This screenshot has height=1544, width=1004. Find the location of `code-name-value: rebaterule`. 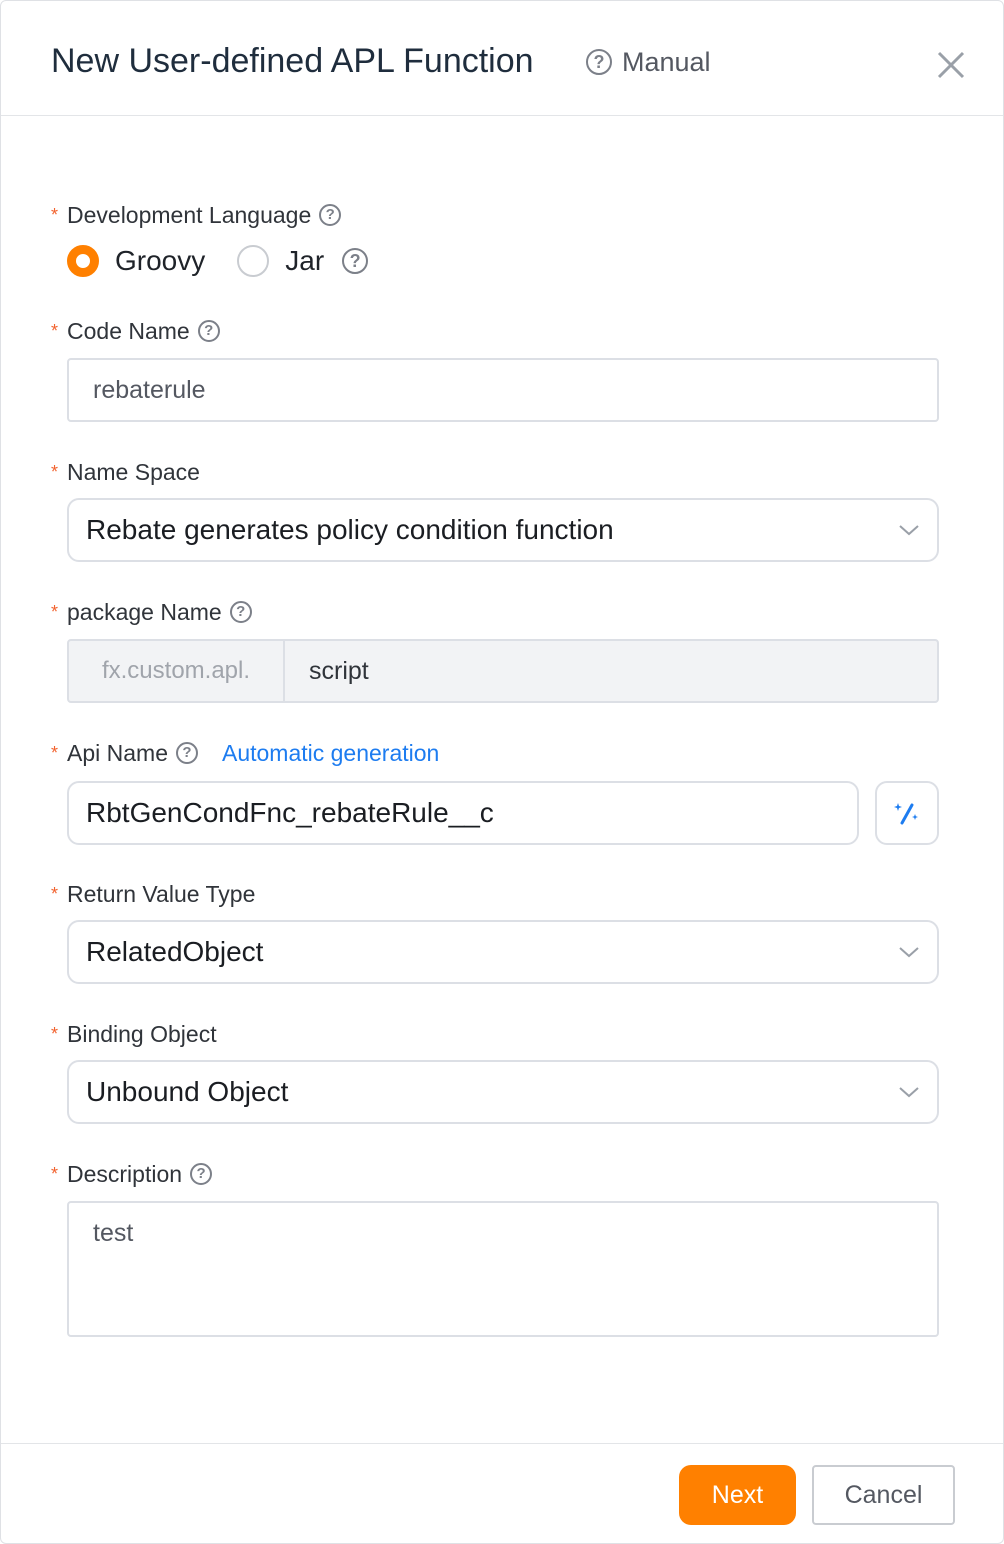

code-name-value: rebaterule is located at coordinates (149, 389).